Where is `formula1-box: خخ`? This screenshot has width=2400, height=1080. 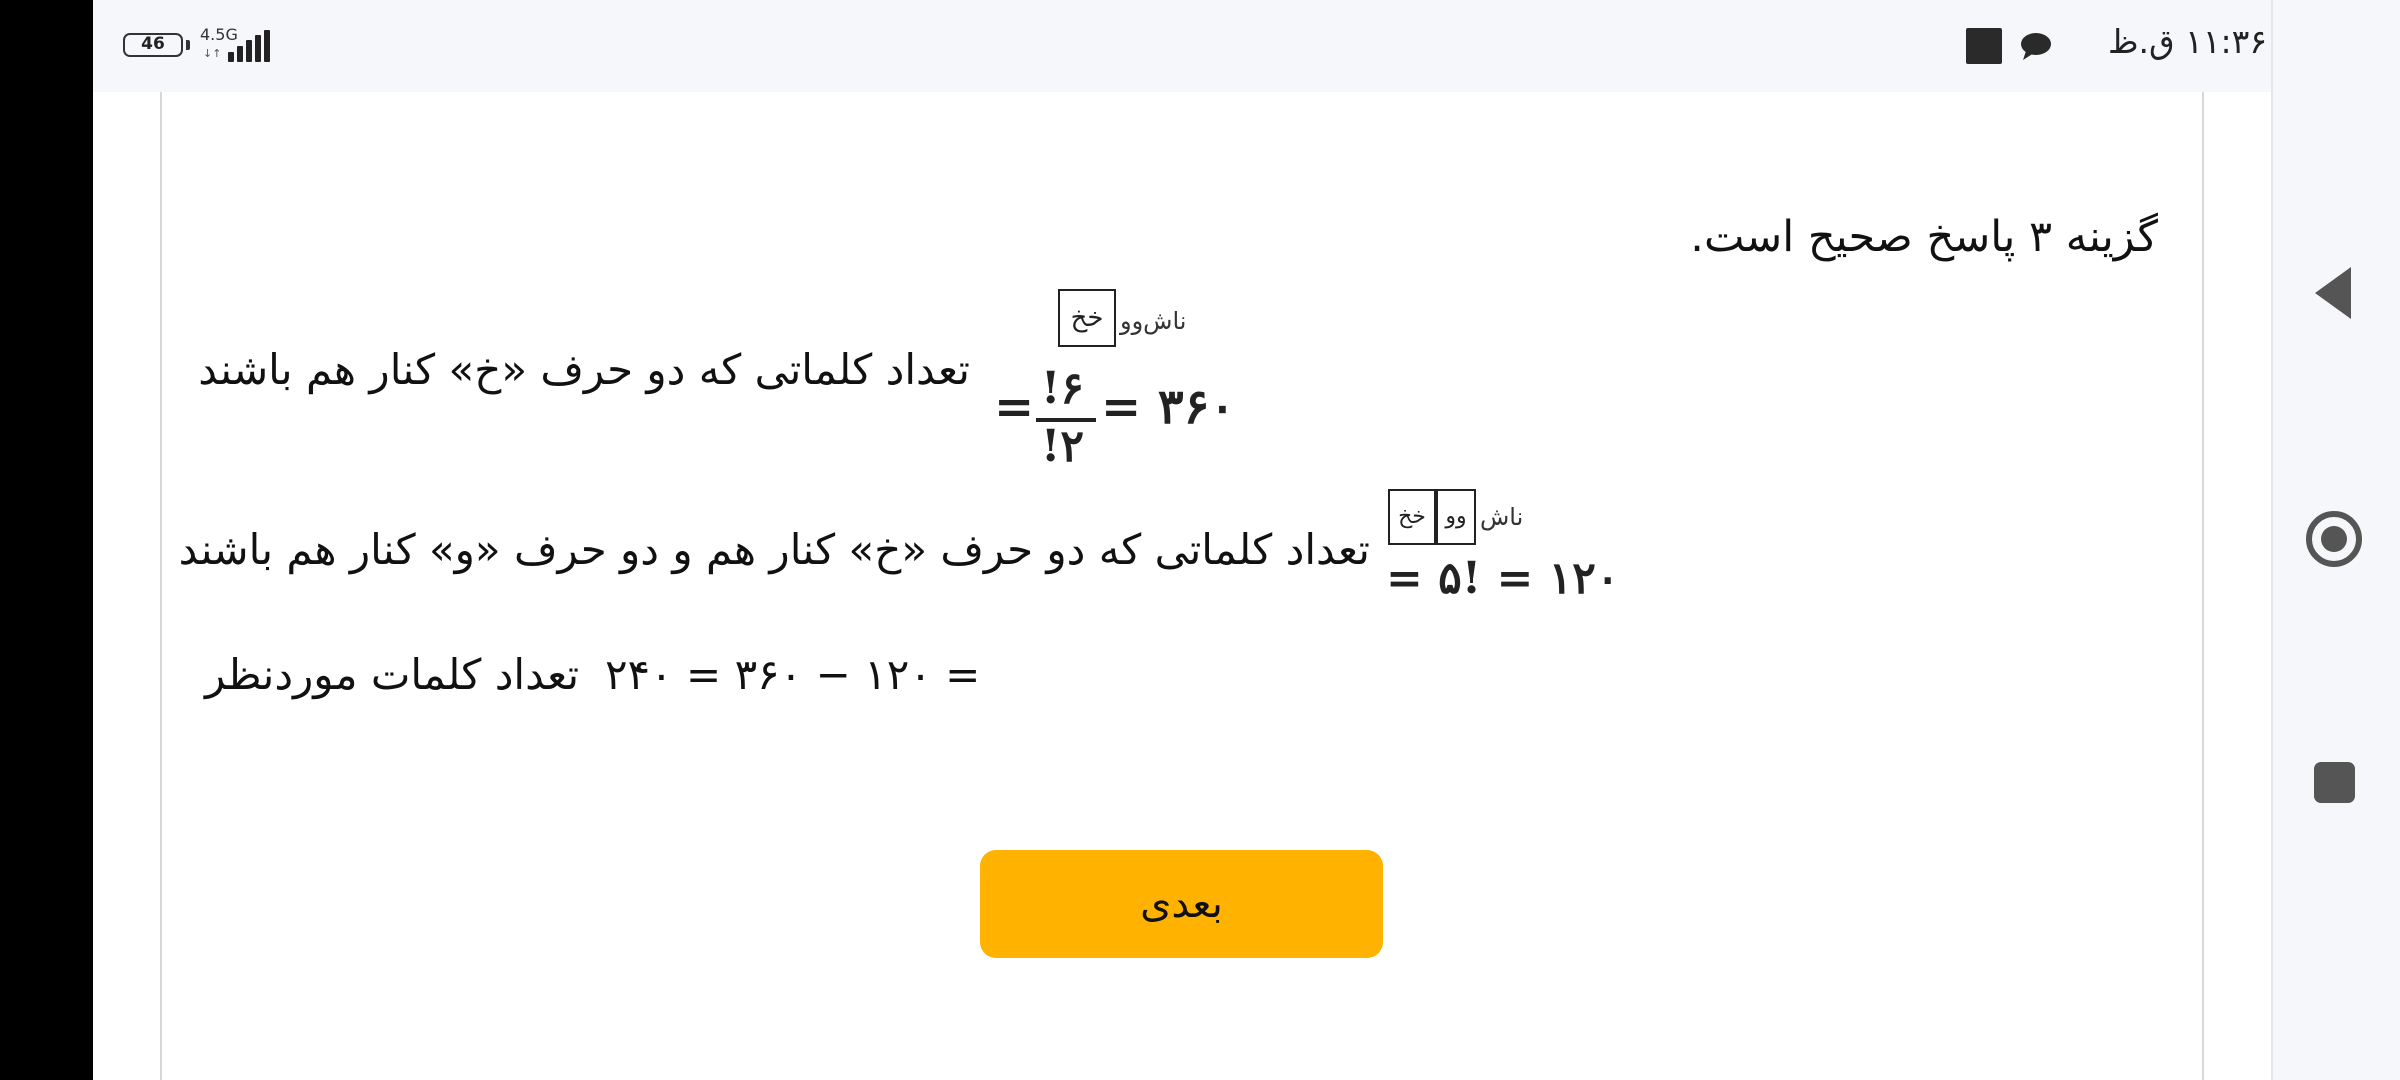
formula1-box: خخ is located at coordinates (1087, 318).